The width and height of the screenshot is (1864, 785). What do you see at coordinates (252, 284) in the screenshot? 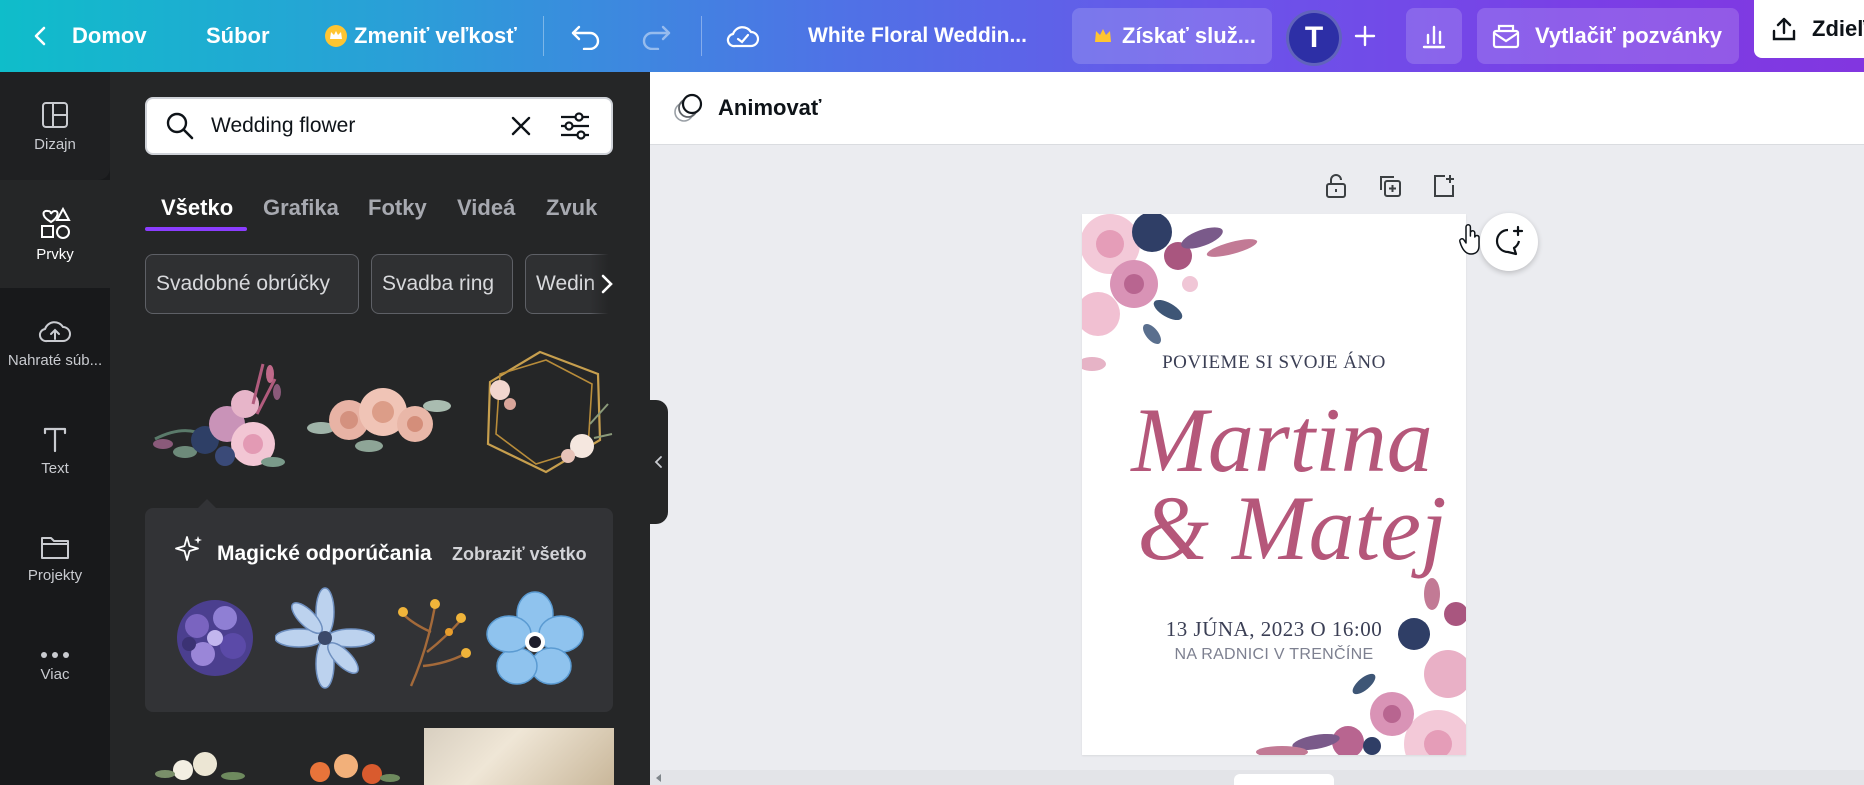
I see `suggestion-chip: Svadobné obrúčky` at bounding box center [252, 284].